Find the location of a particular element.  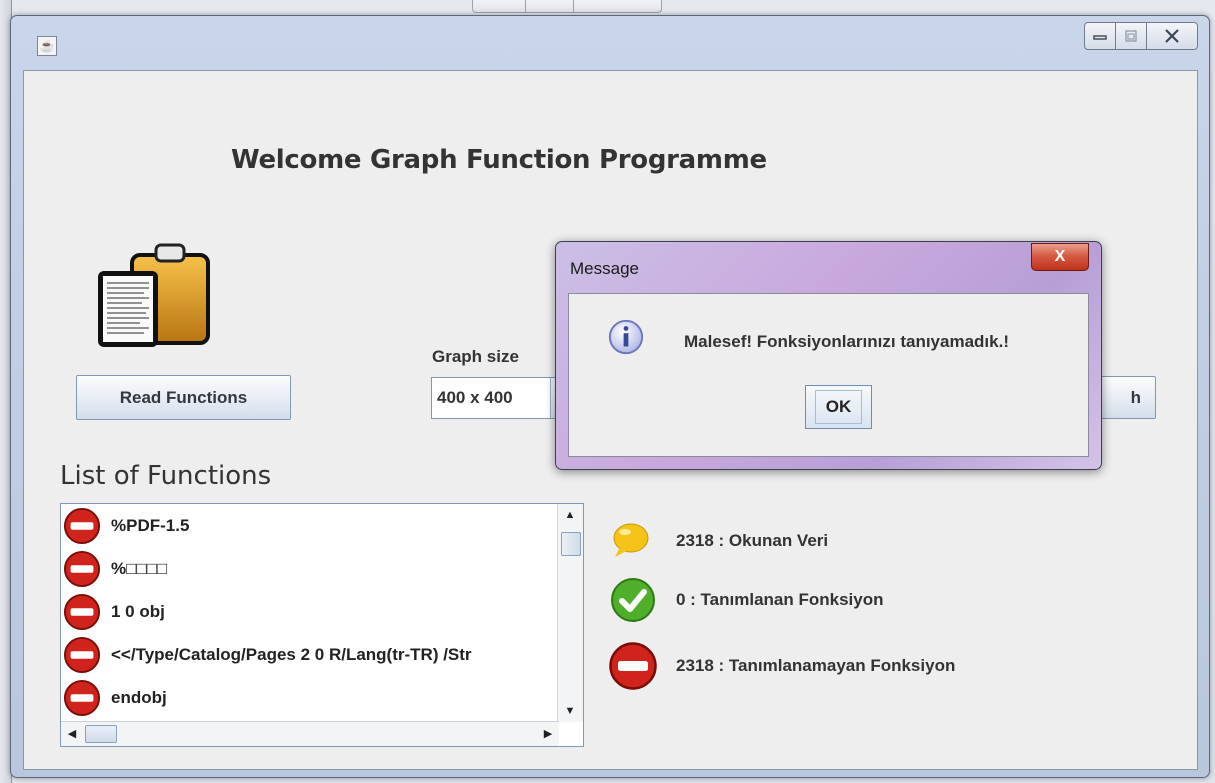

maximize-button is located at coordinates (1131, 36).